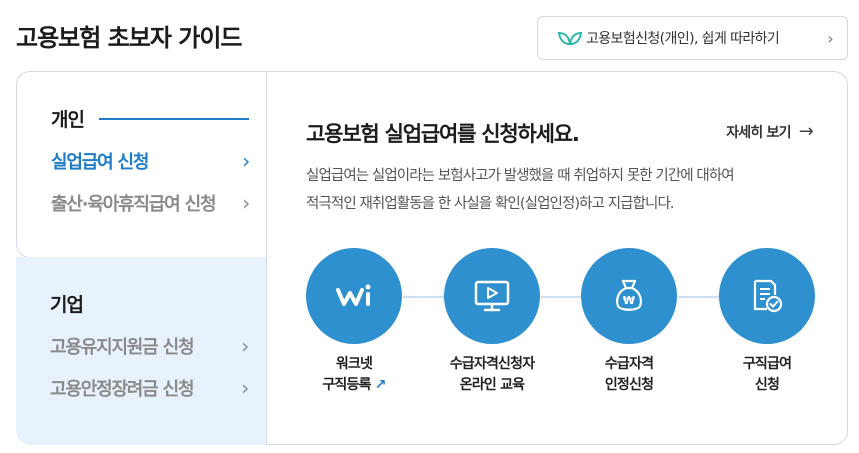  I want to click on guide-link-button: 고용보험신청(개인), 쉽게 따라하기 ›, so click(692, 38).